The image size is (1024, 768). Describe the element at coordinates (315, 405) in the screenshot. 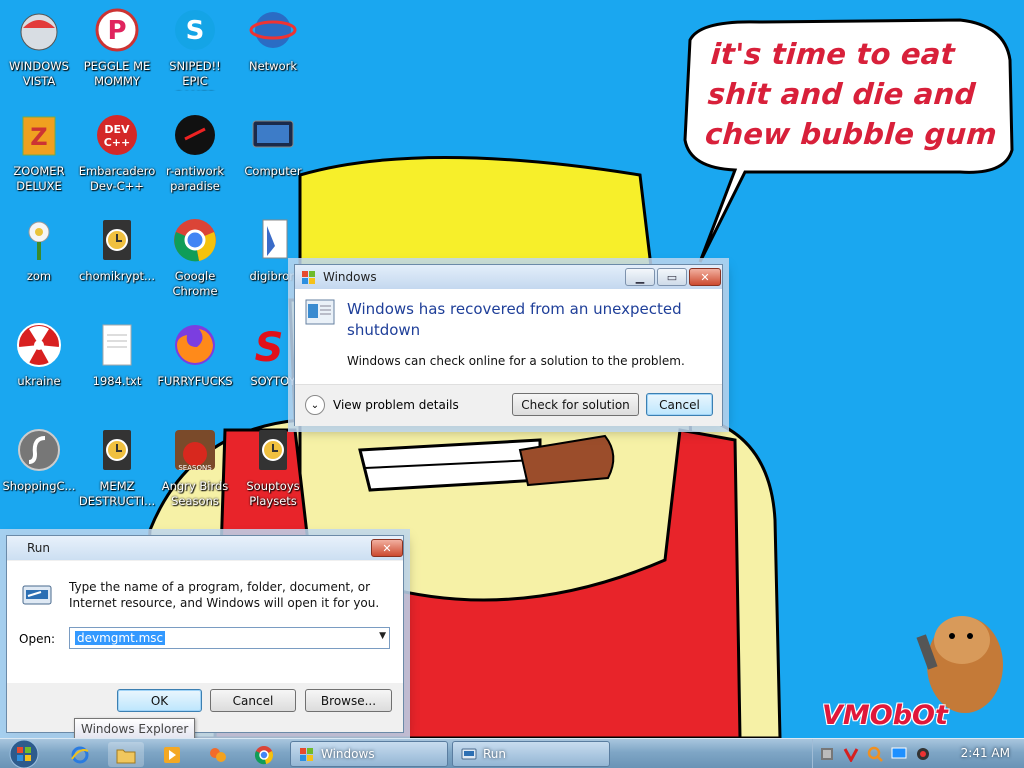

I see `chevron-down-icon: ⌄` at that location.